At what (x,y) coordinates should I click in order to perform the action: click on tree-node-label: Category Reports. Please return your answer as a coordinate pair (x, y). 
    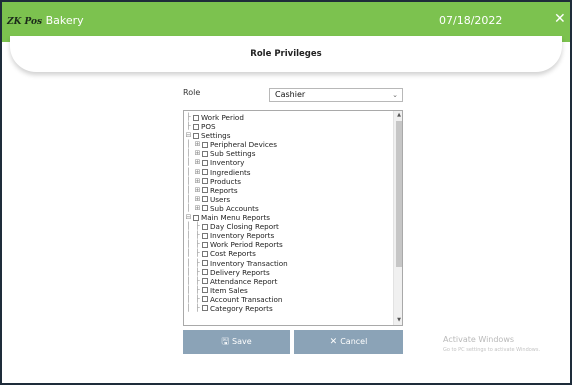
    Looking at the image, I should click on (241, 308).